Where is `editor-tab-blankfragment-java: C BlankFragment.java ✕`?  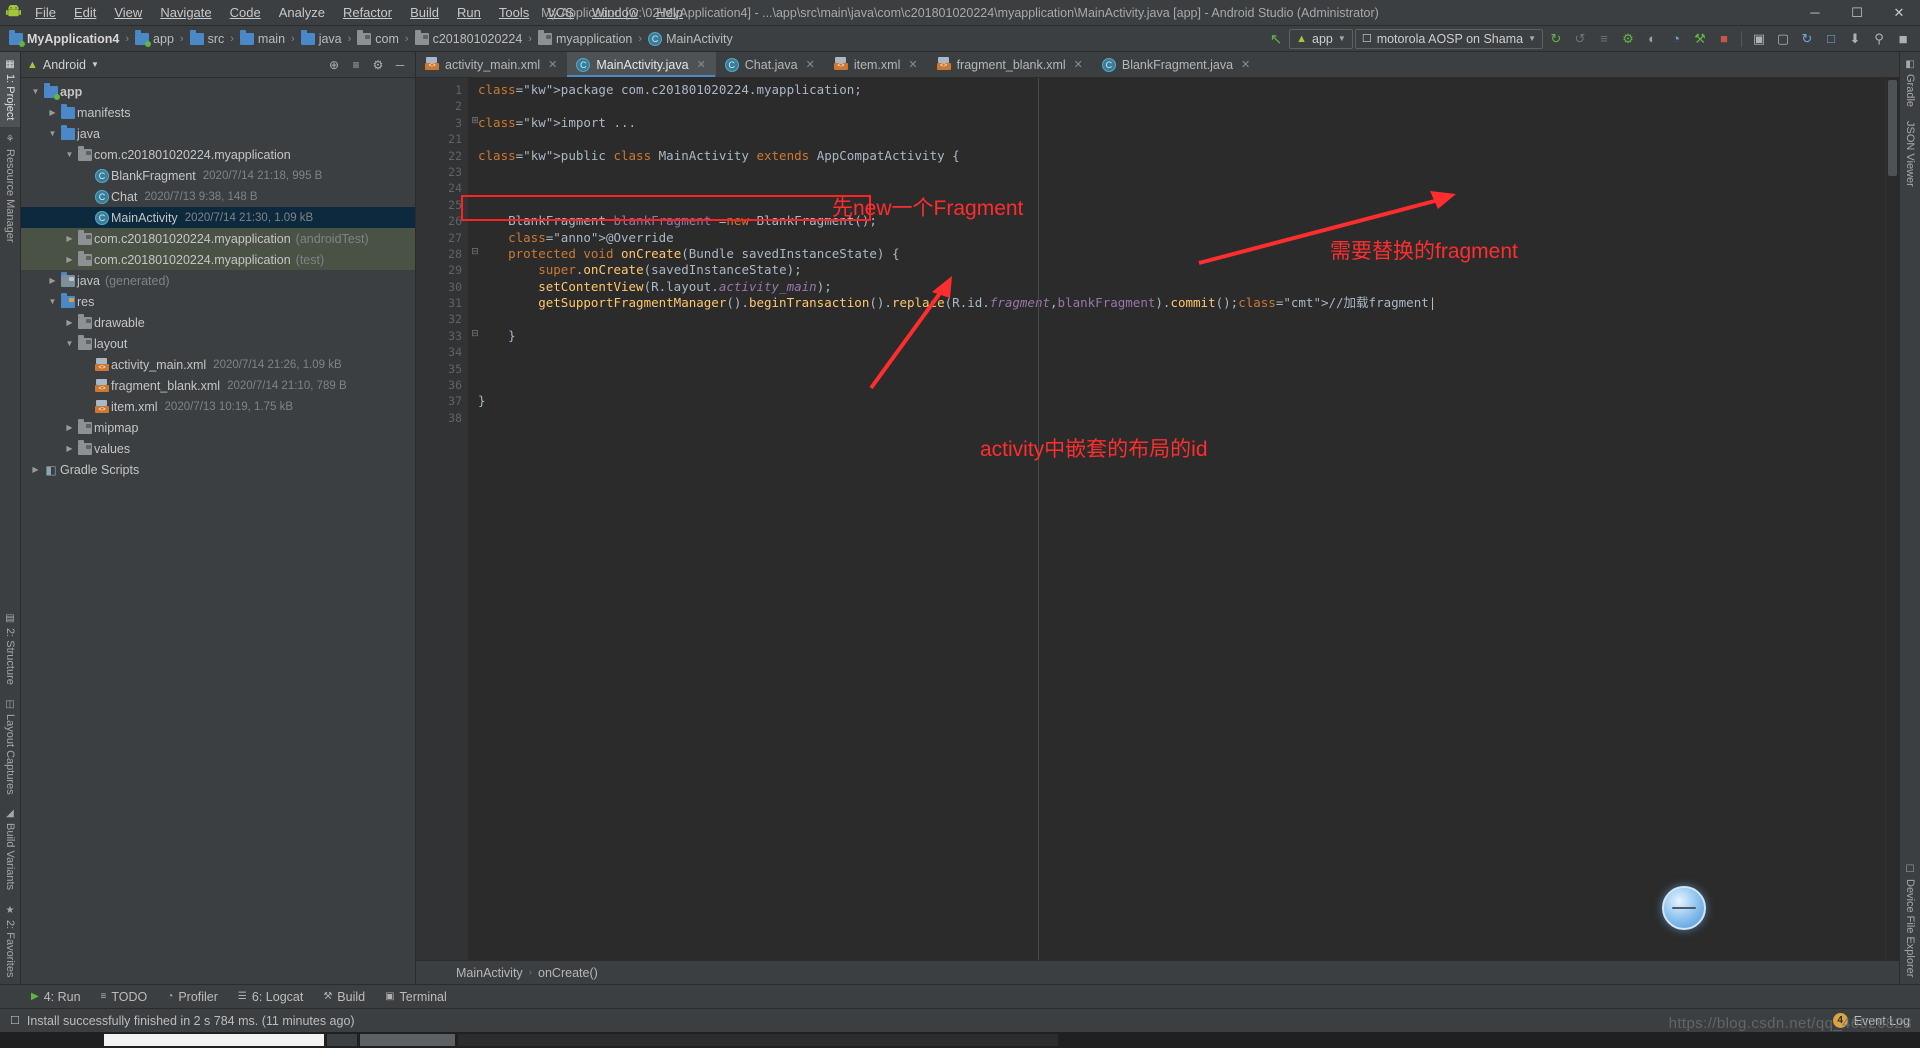
editor-tab-blankfragment-java: C BlankFragment.java ✕ is located at coordinates (1176, 64).